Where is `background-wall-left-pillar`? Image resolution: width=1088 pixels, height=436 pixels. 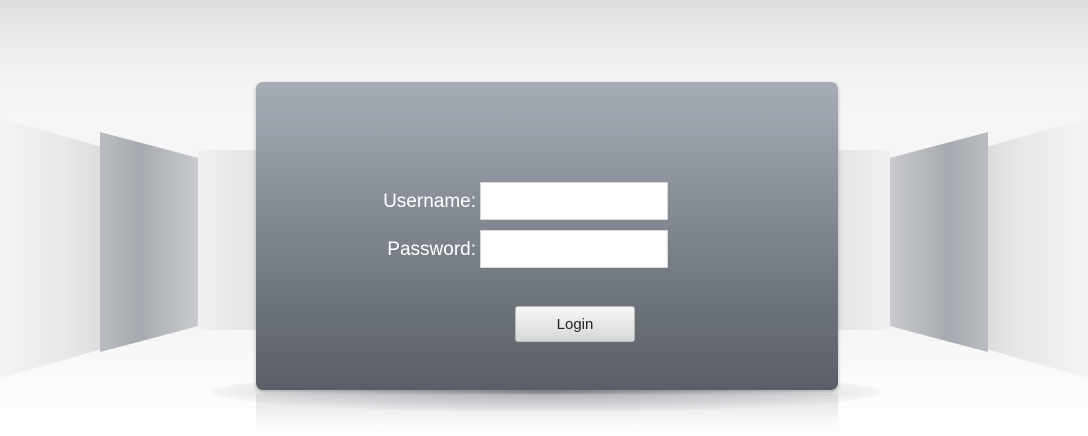
background-wall-left-pillar is located at coordinates (150, 242).